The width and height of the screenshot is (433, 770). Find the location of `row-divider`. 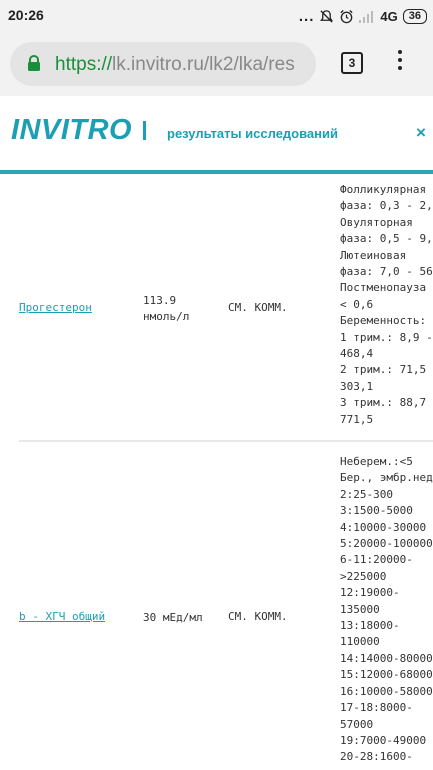

row-divider is located at coordinates (226, 441).